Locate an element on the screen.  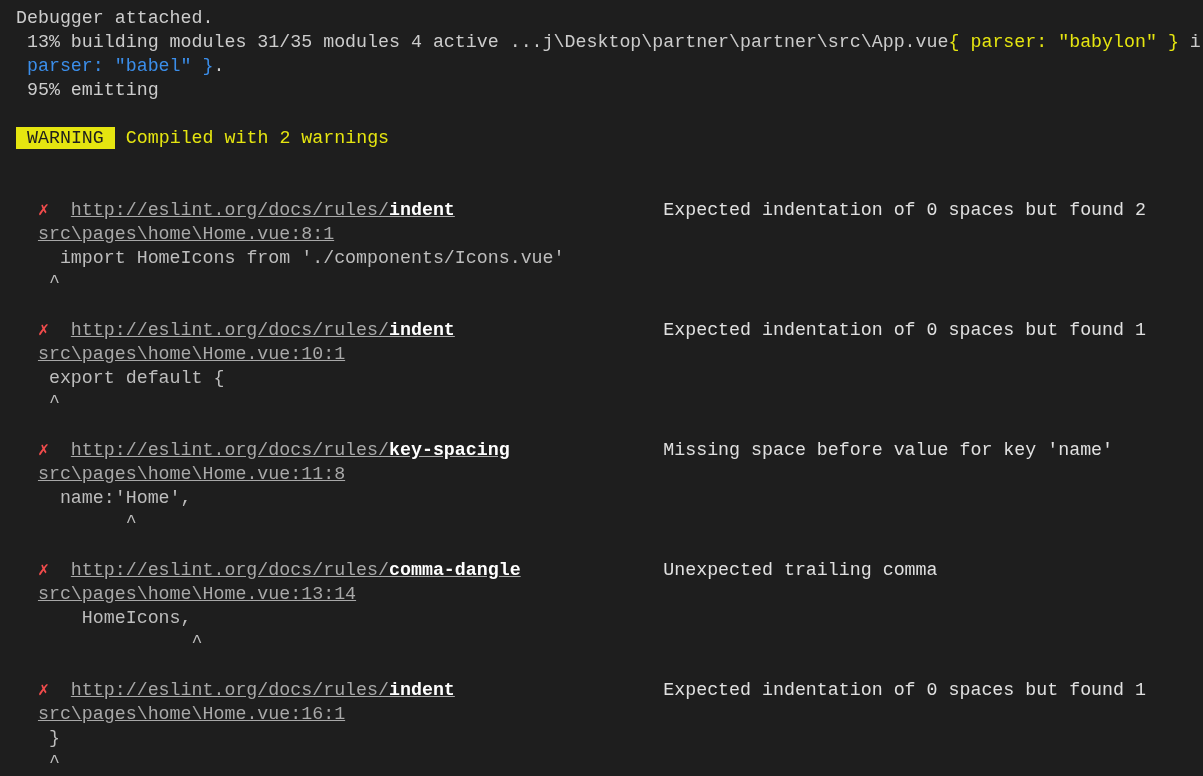
error-message: Expected indentation of 0 spaces but found 2 is located at coordinates (904, 210).